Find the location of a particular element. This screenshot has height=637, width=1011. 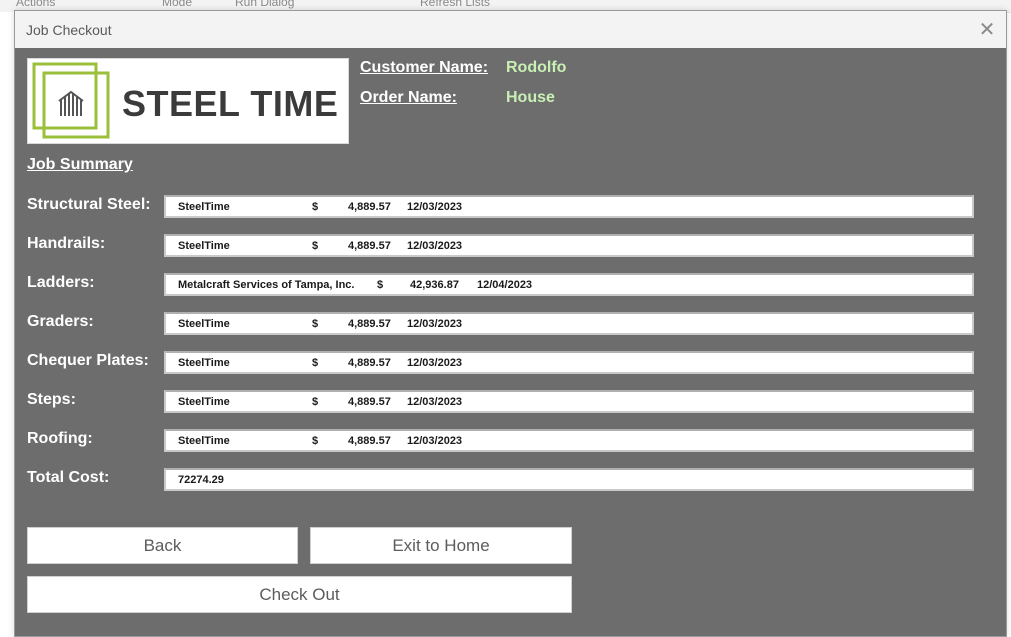

graders-label: Graders: is located at coordinates (60, 321).